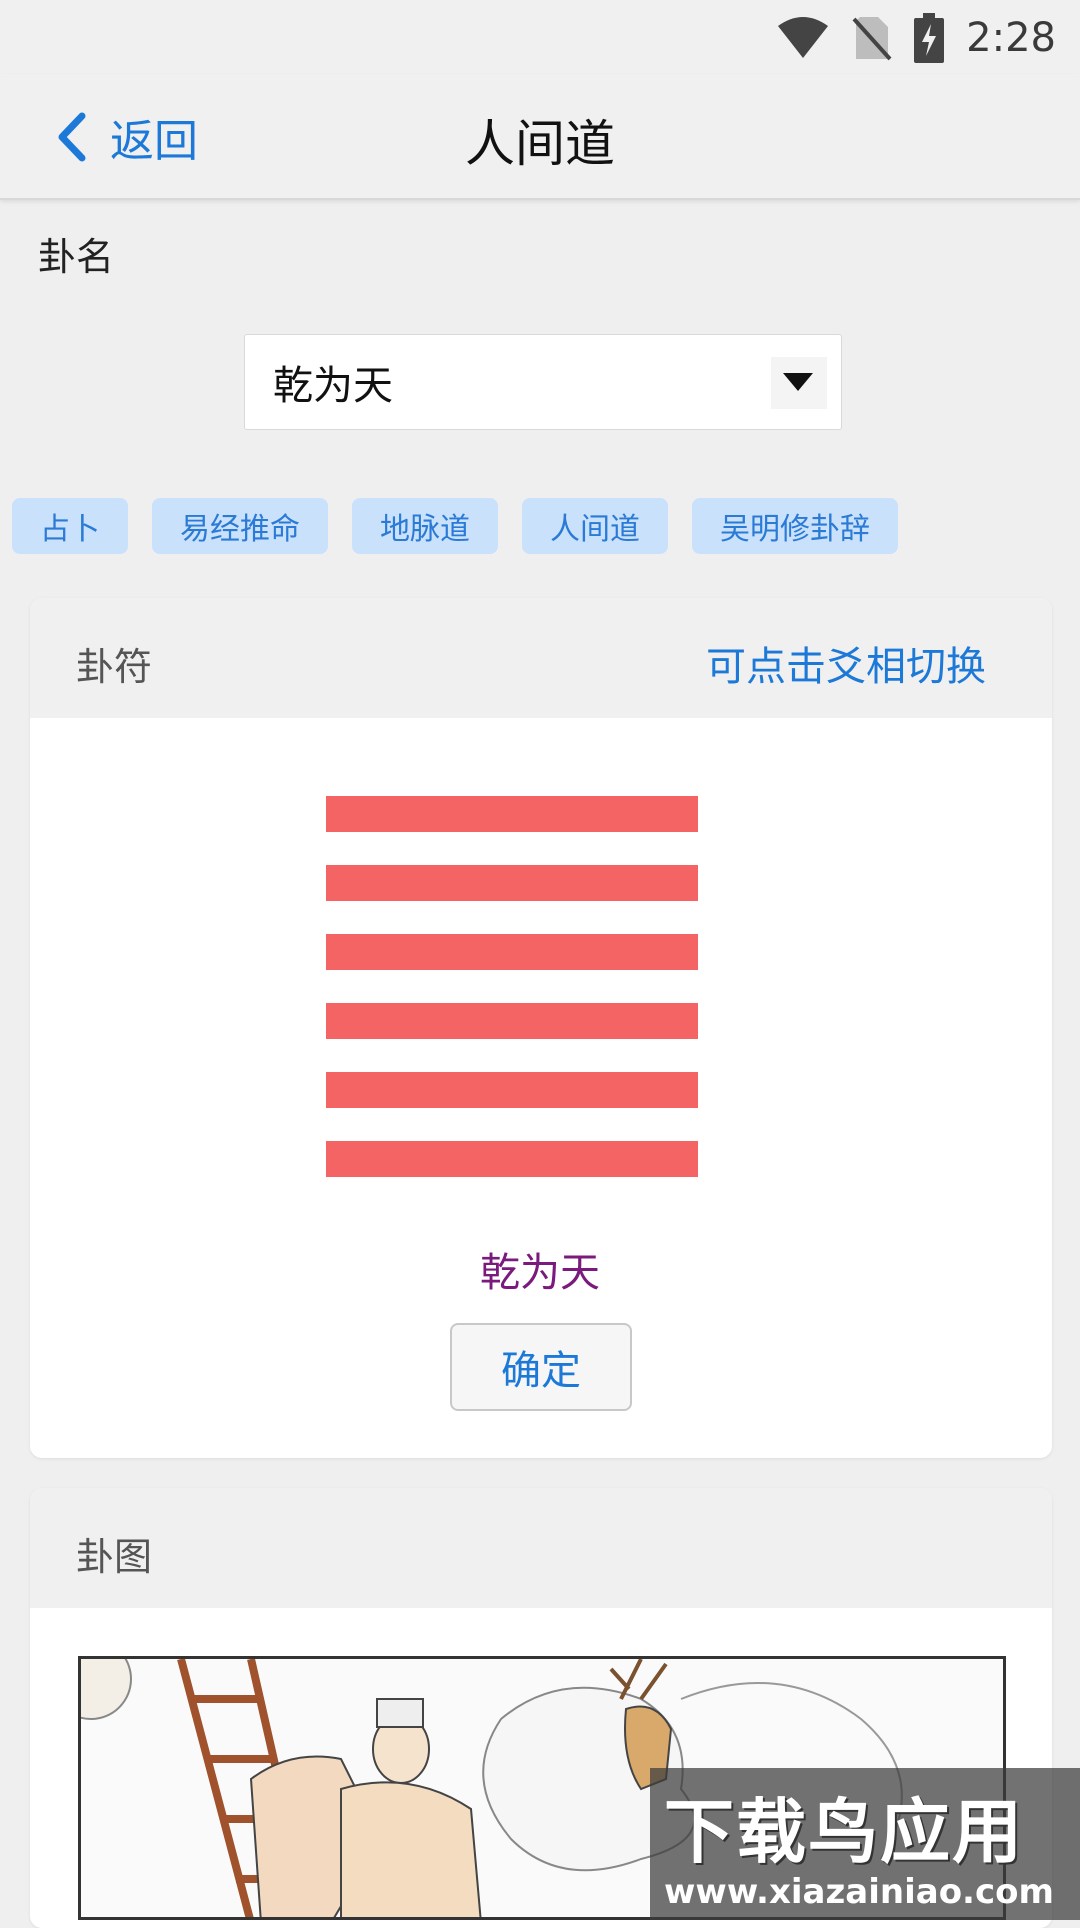 The image size is (1080, 1928). I want to click on wifi-icon, so click(803, 37).